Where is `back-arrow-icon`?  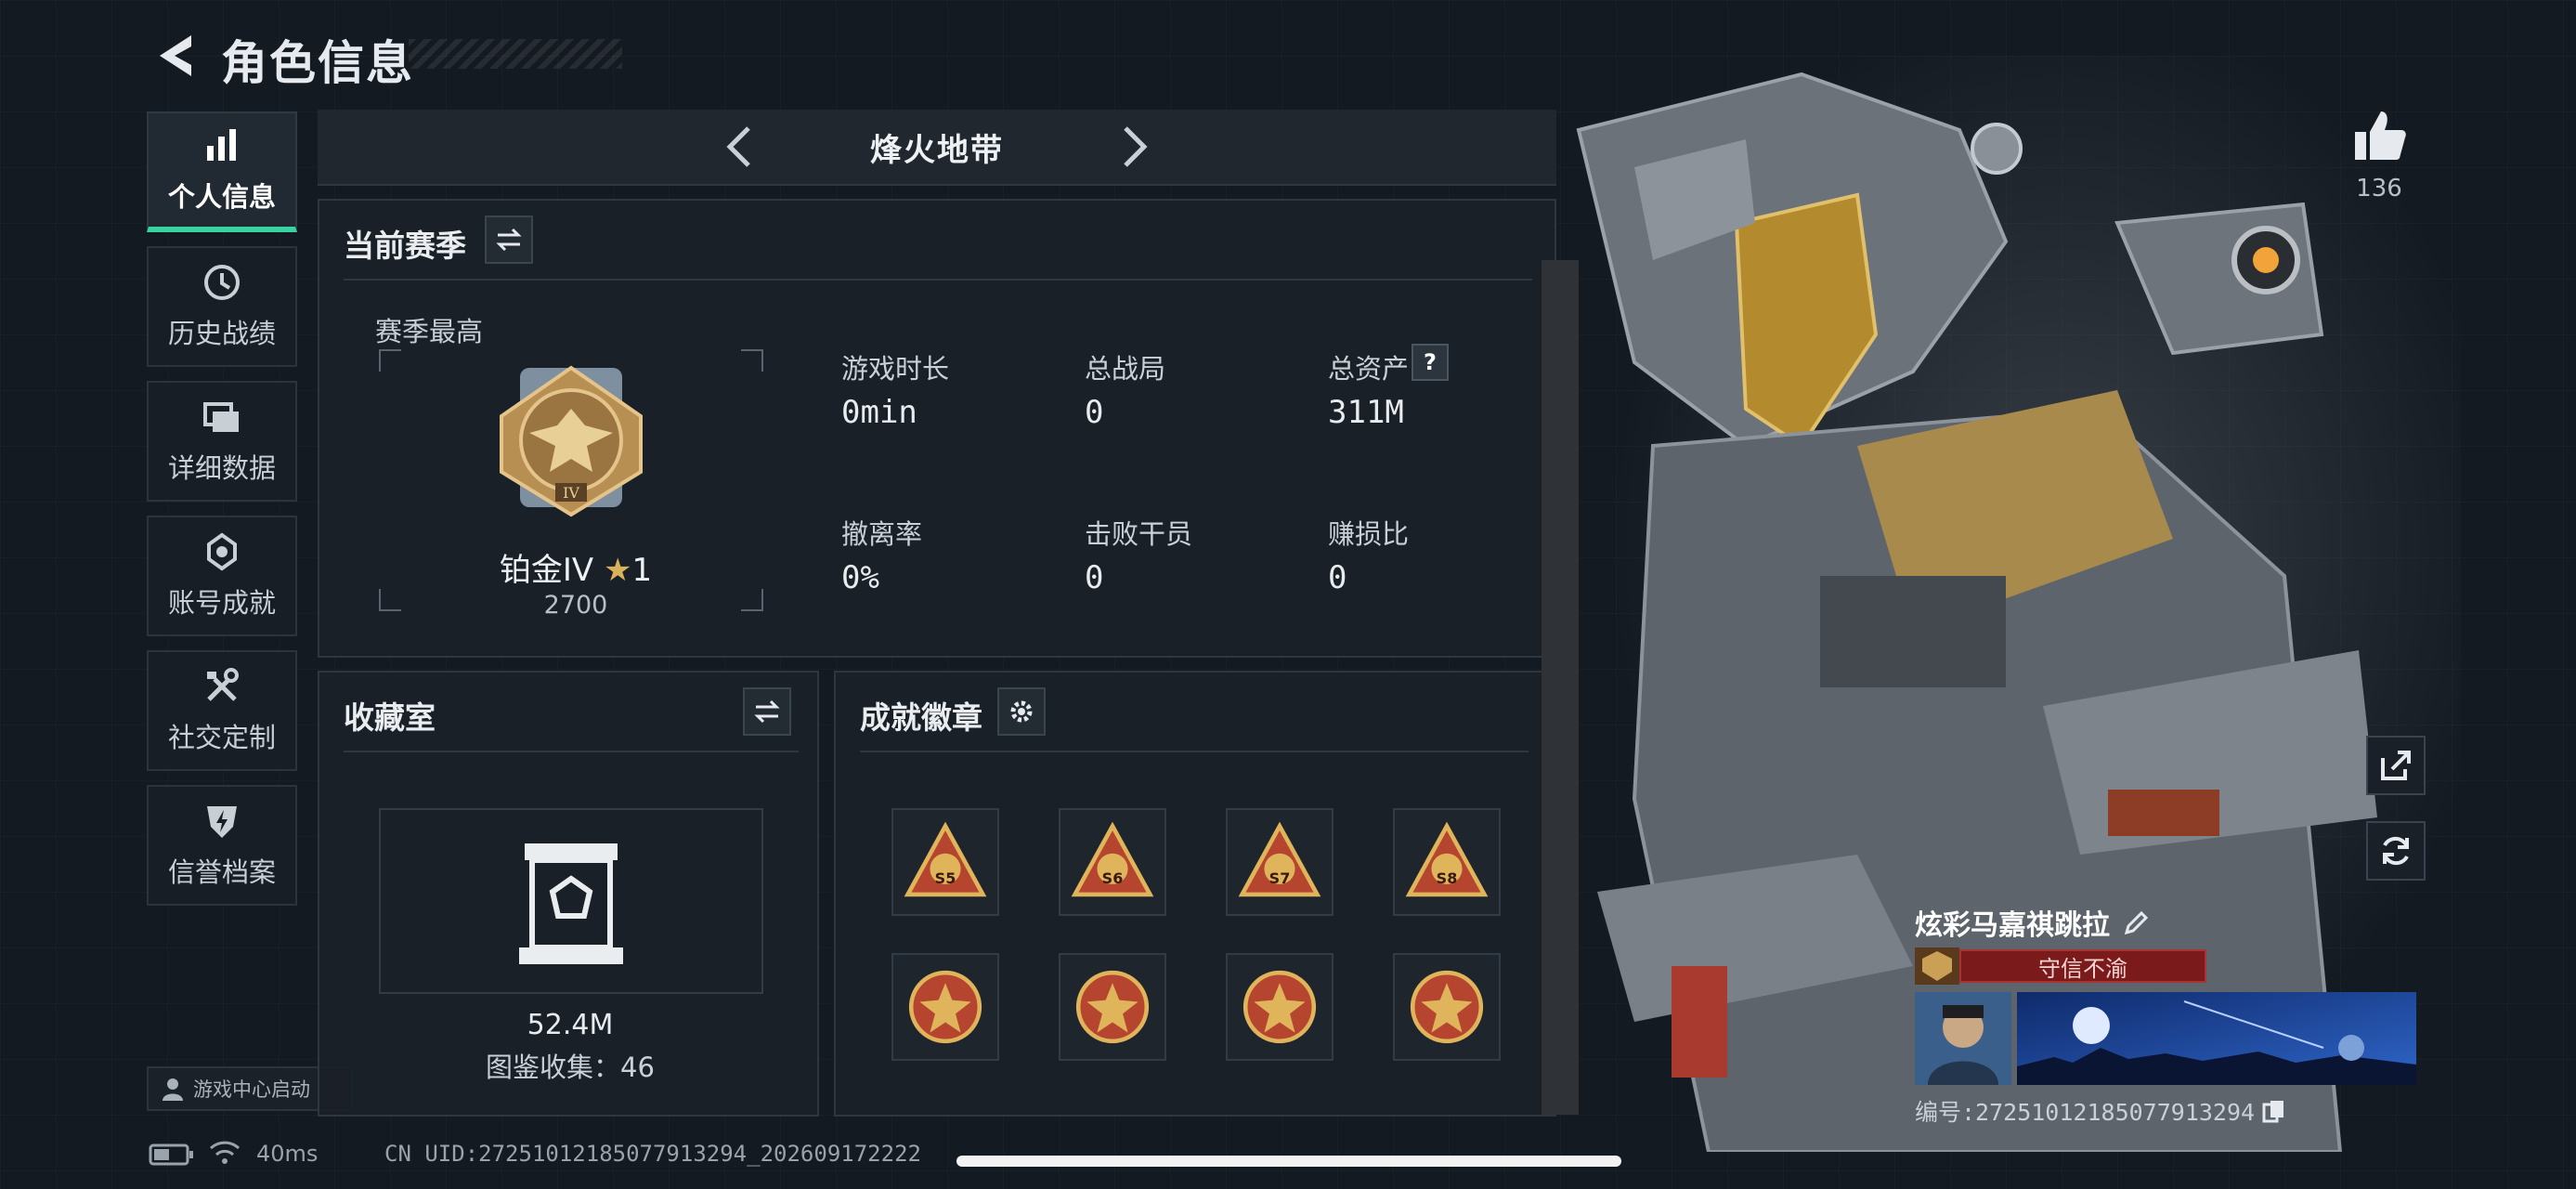
back-arrow-icon is located at coordinates (177, 56).